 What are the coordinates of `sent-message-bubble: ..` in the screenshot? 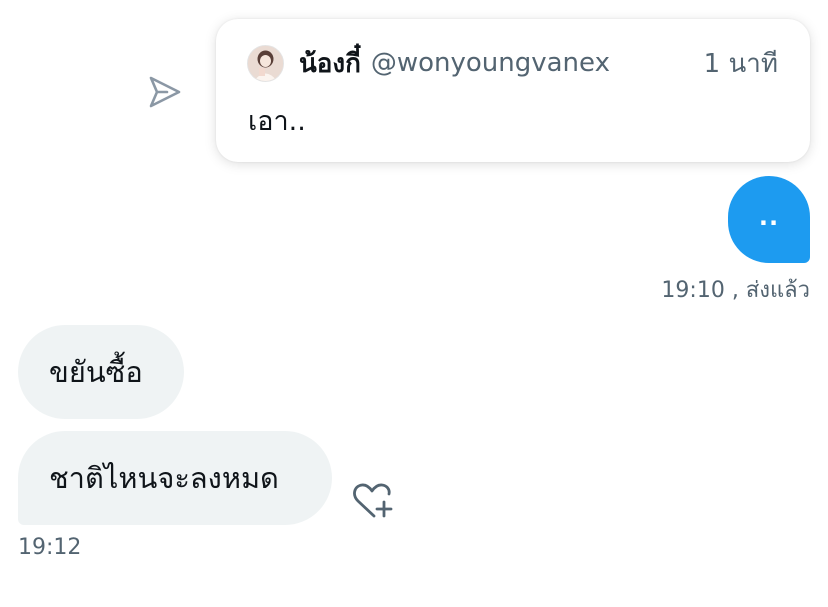 It's located at (769, 219).